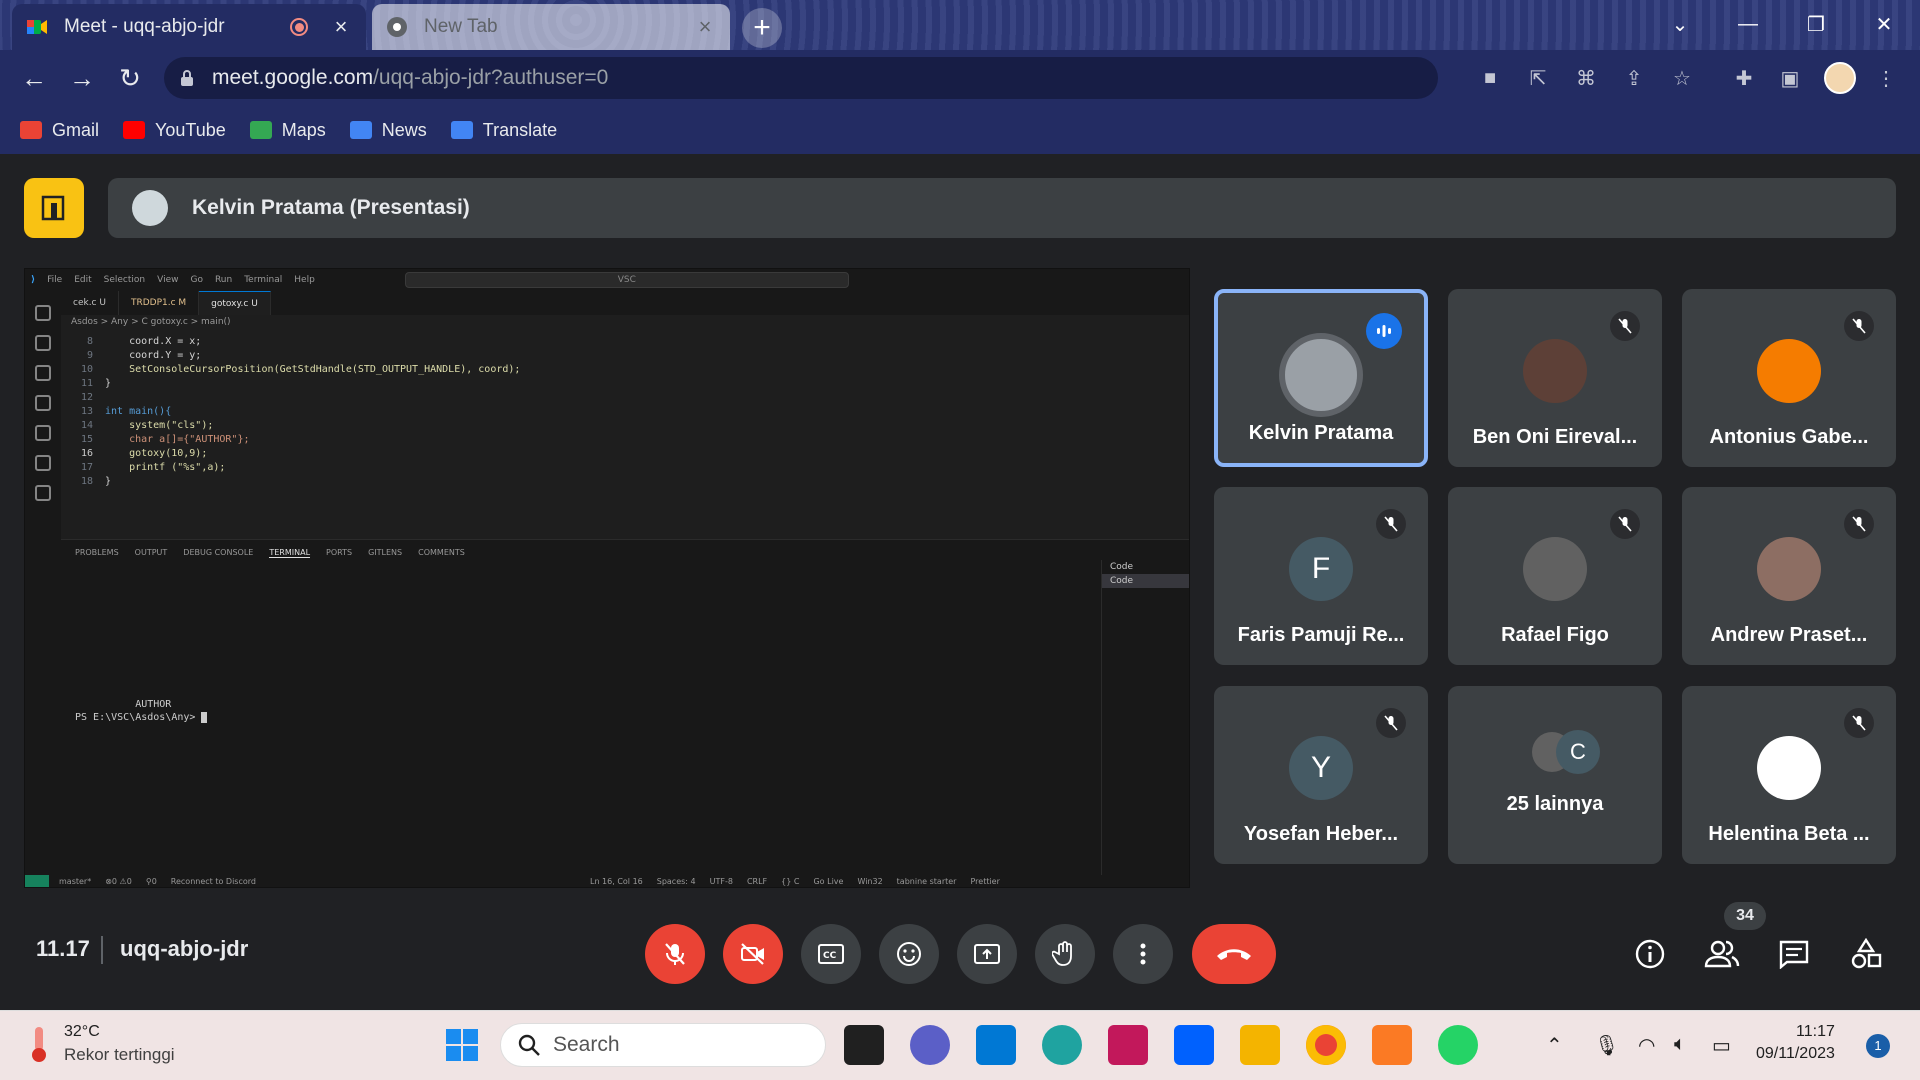  Describe the element at coordinates (100, 1044) in the screenshot. I see `weather-widget: 32°C Rekor tertinggi` at that location.